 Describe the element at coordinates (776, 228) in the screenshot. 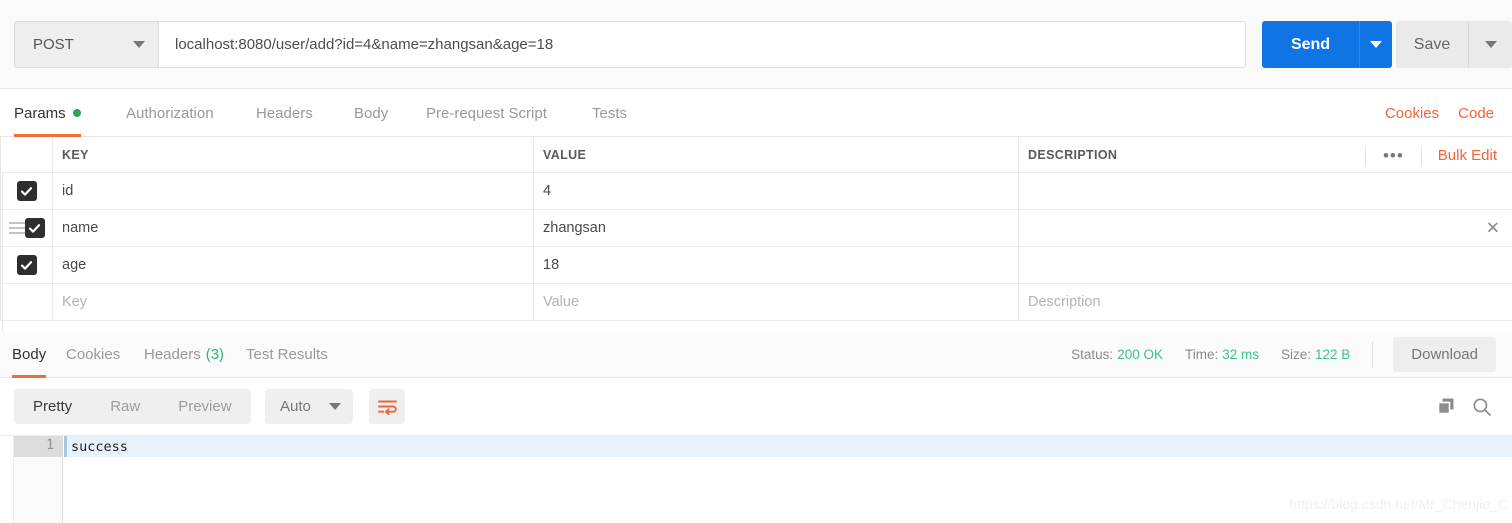

I see `row-value-cell: zhangsan` at that location.